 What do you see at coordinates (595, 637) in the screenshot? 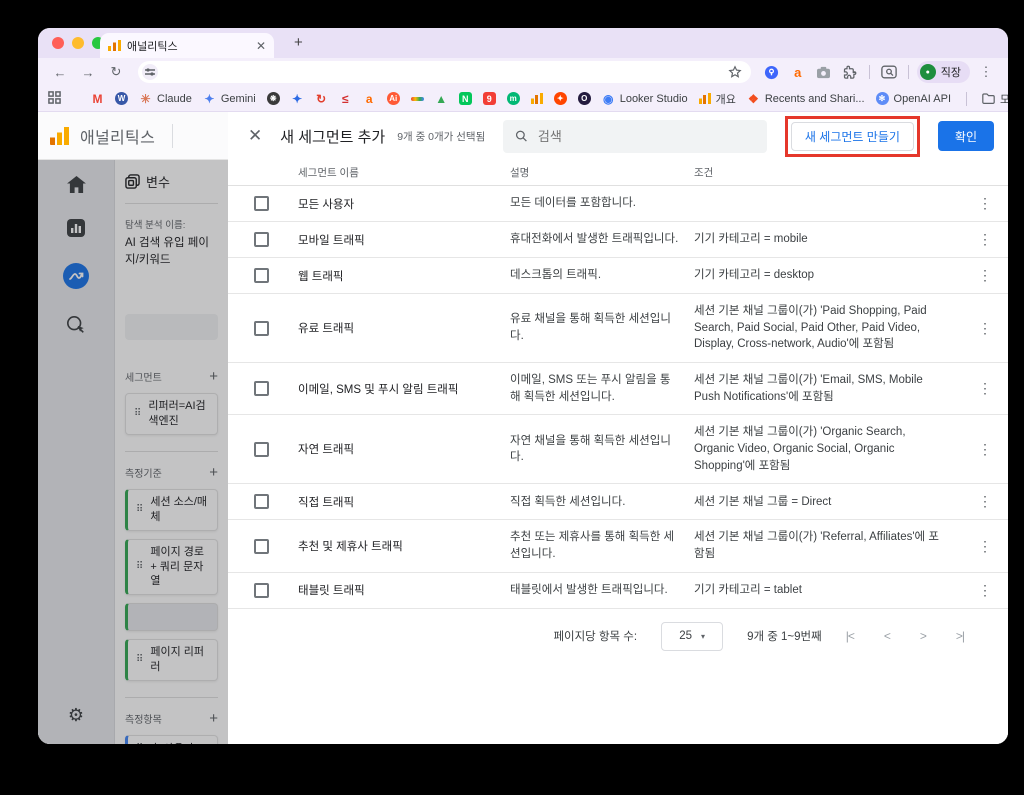
I see `items-per-page-label: 페이지당 항목 수:` at bounding box center [595, 637].